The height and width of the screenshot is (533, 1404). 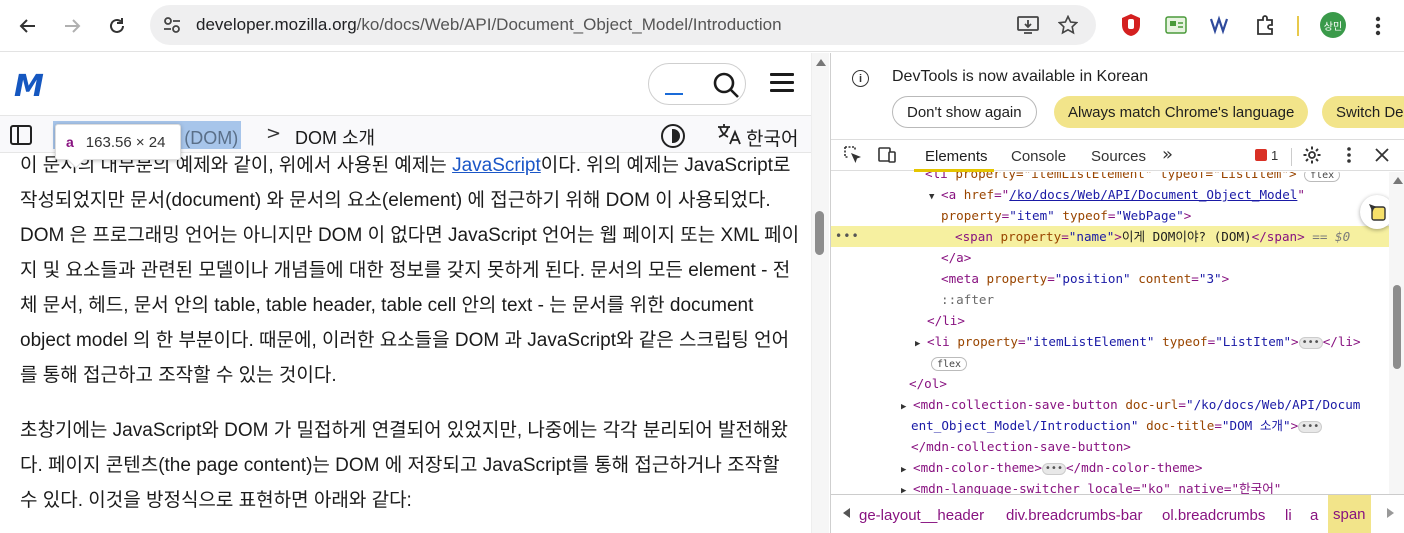 What do you see at coordinates (1131, 25) in the screenshot?
I see `extension-shield-icon` at bounding box center [1131, 25].